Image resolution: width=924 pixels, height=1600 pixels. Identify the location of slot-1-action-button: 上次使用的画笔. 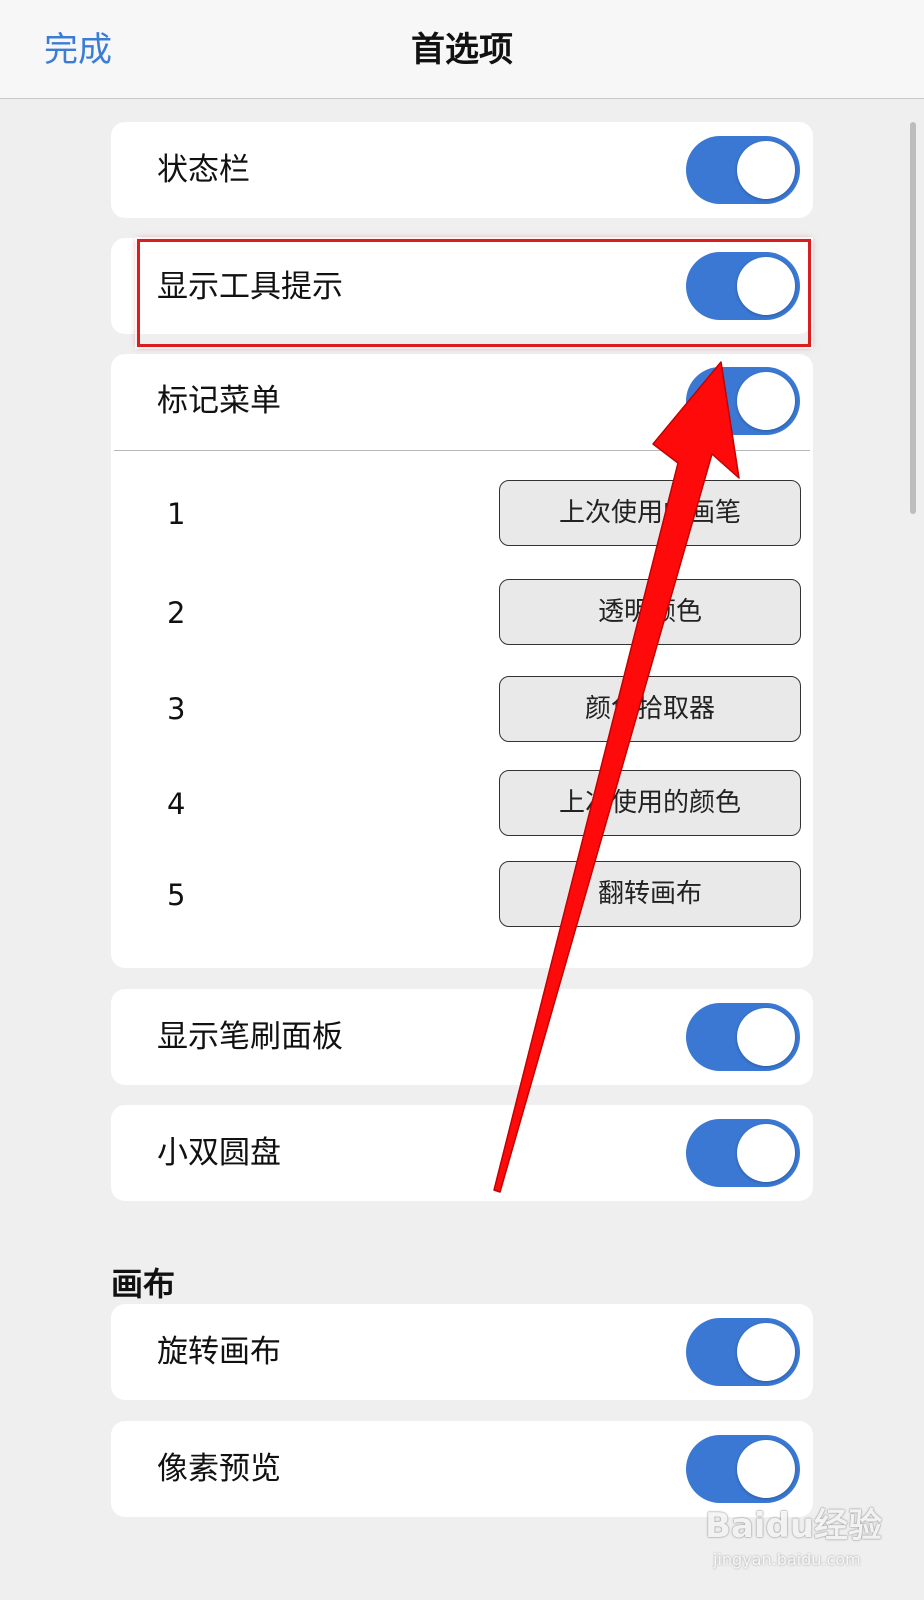
(650, 513).